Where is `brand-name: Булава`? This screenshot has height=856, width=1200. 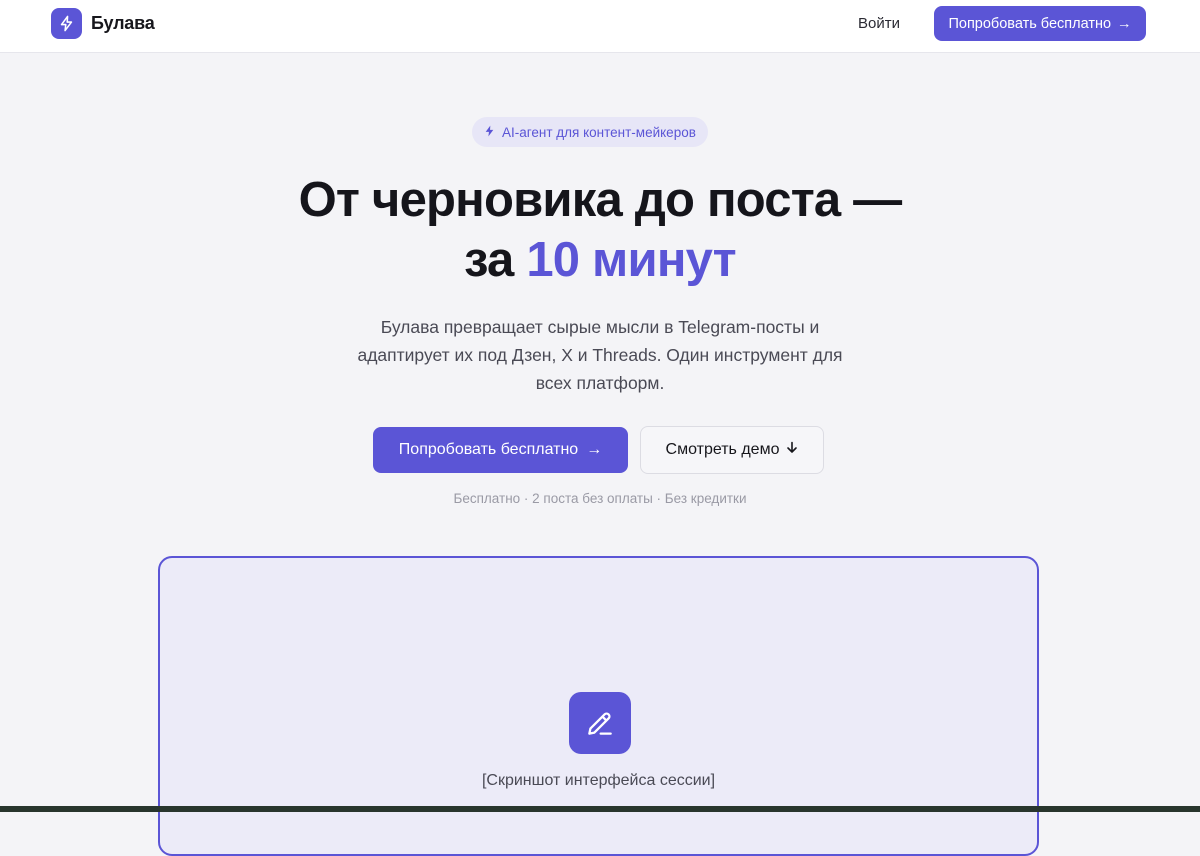 brand-name: Булава is located at coordinates (123, 23).